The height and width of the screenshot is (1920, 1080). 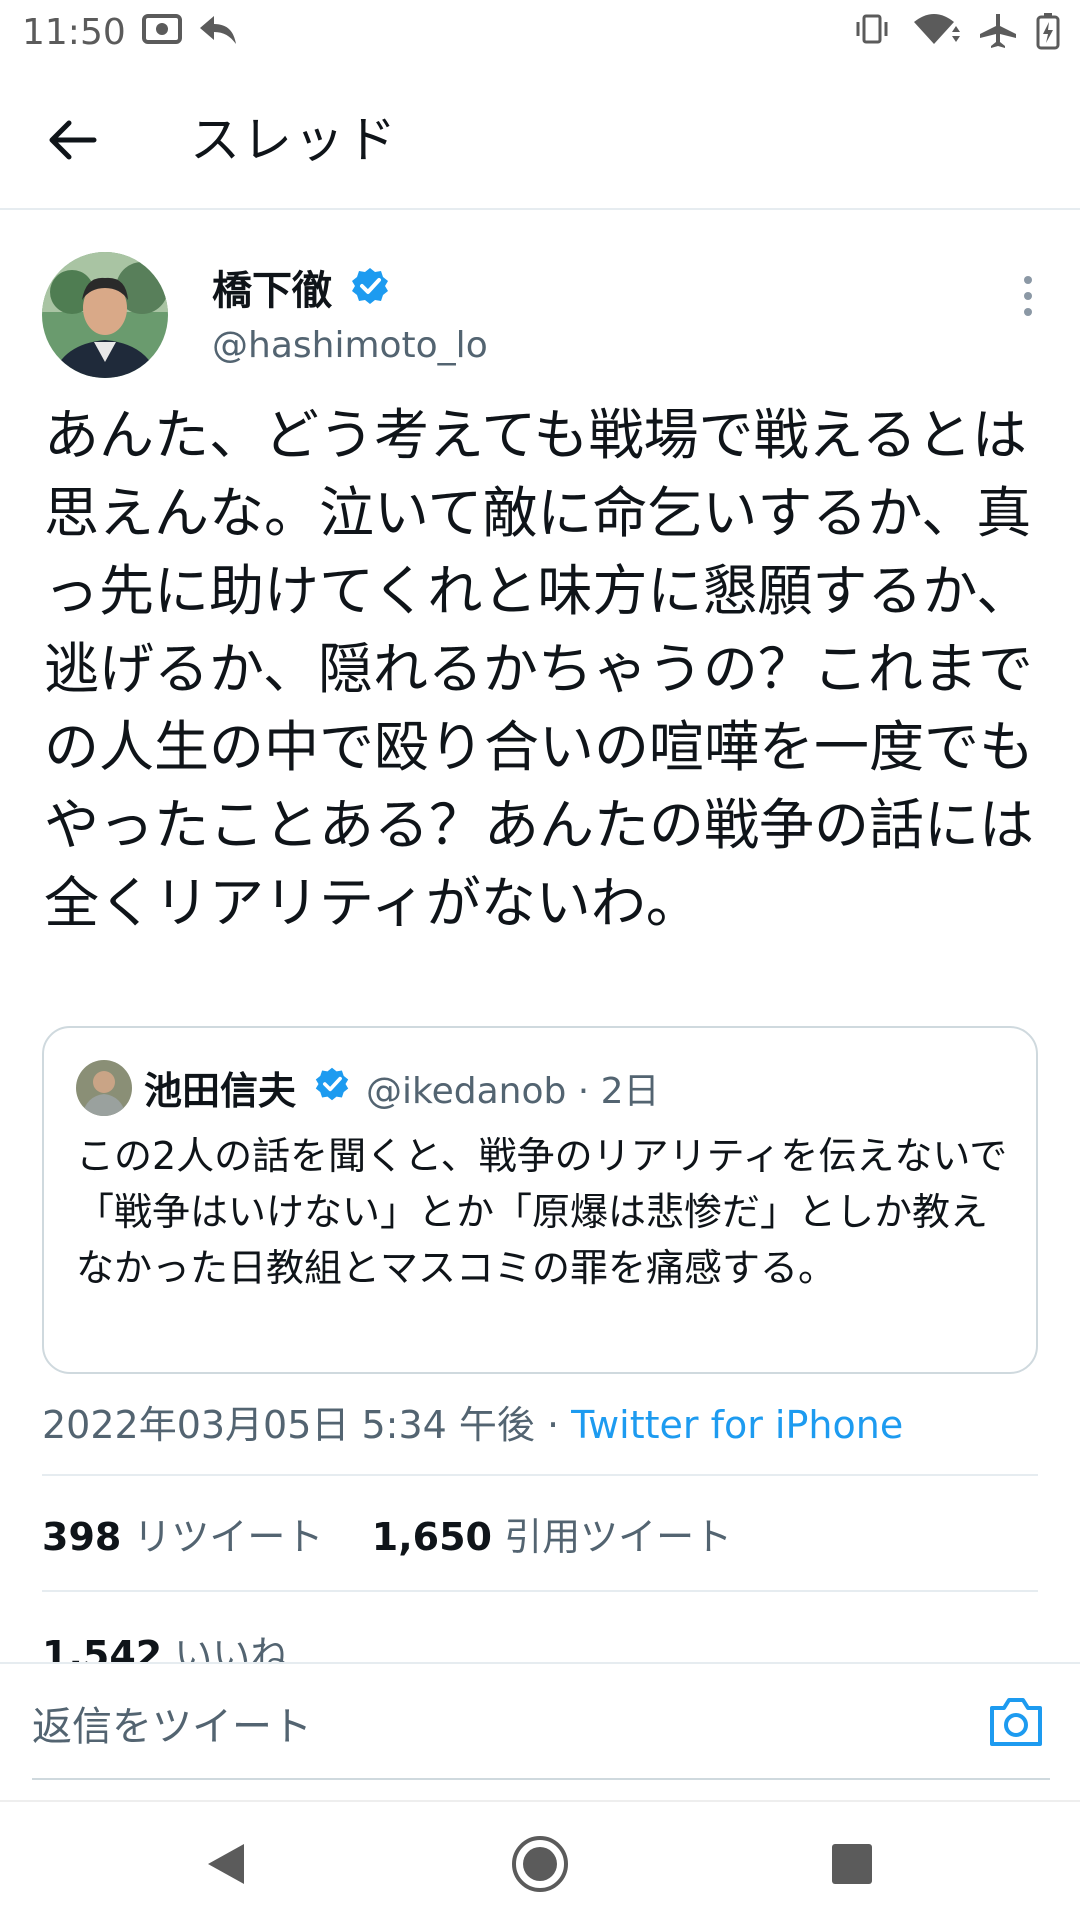 I want to click on reply-arrow-icon, so click(x=218, y=30).